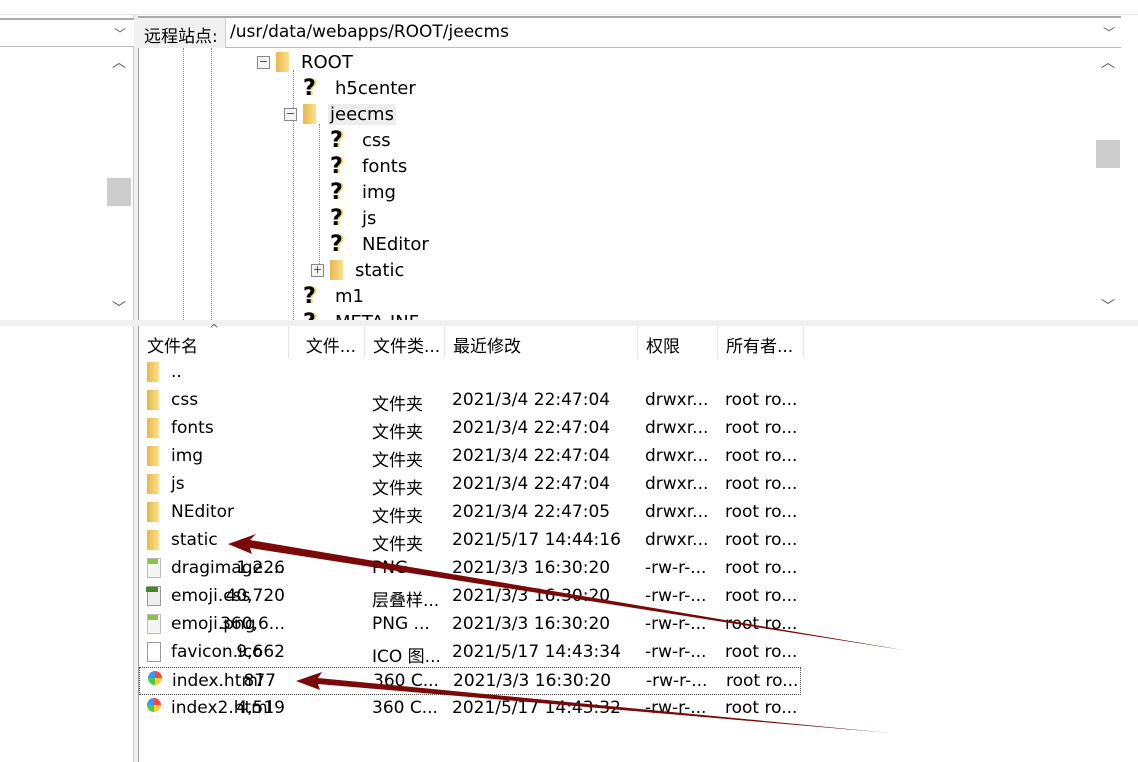 The width and height of the screenshot is (1138, 762). I want to click on column-header: 文件名, so click(214, 342).